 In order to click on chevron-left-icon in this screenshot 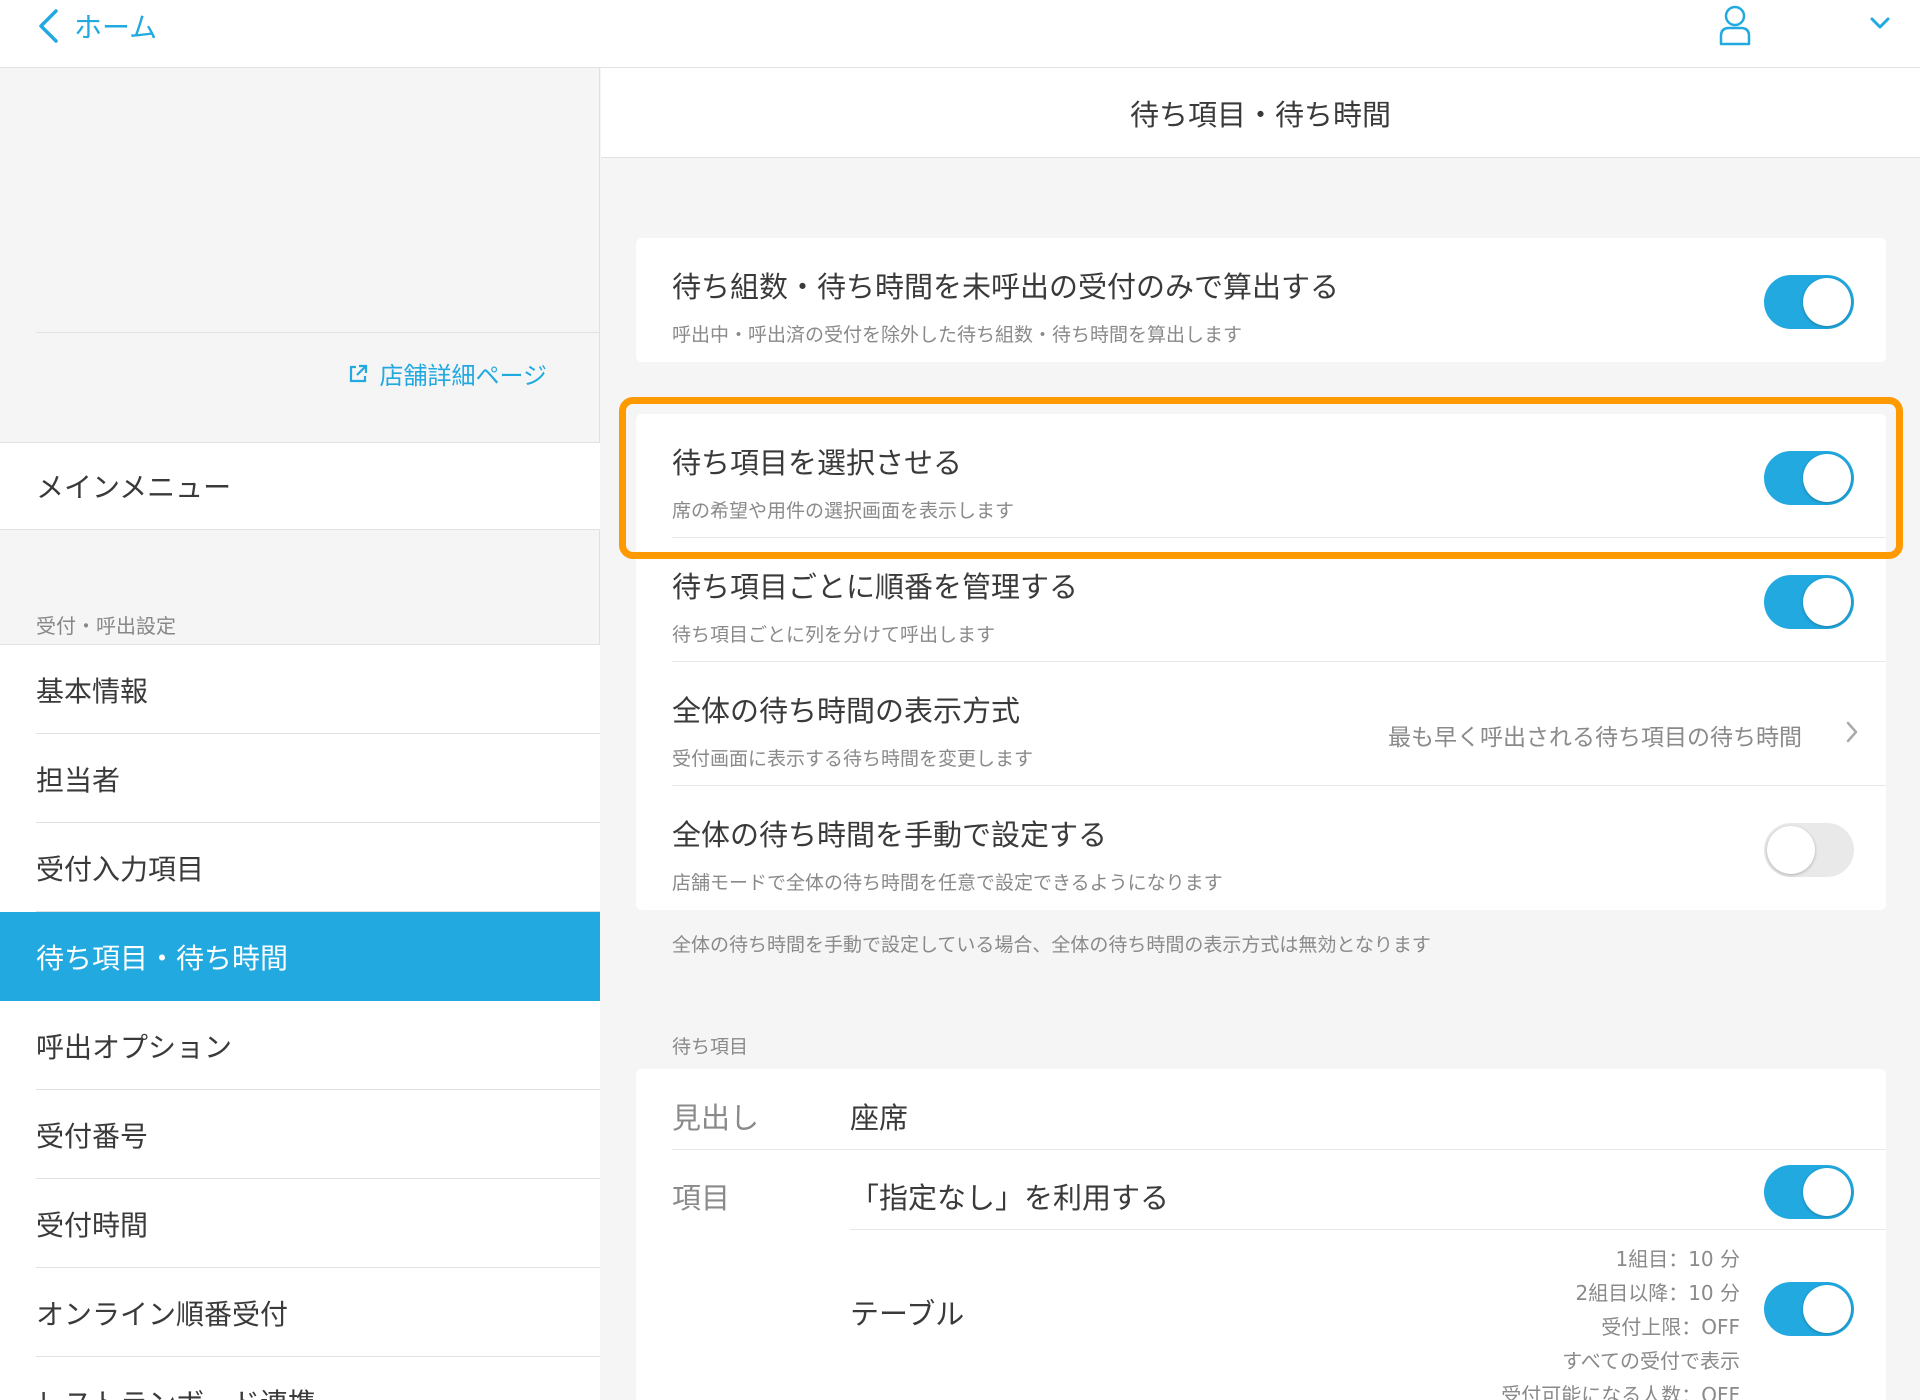, I will do `click(48, 26)`.